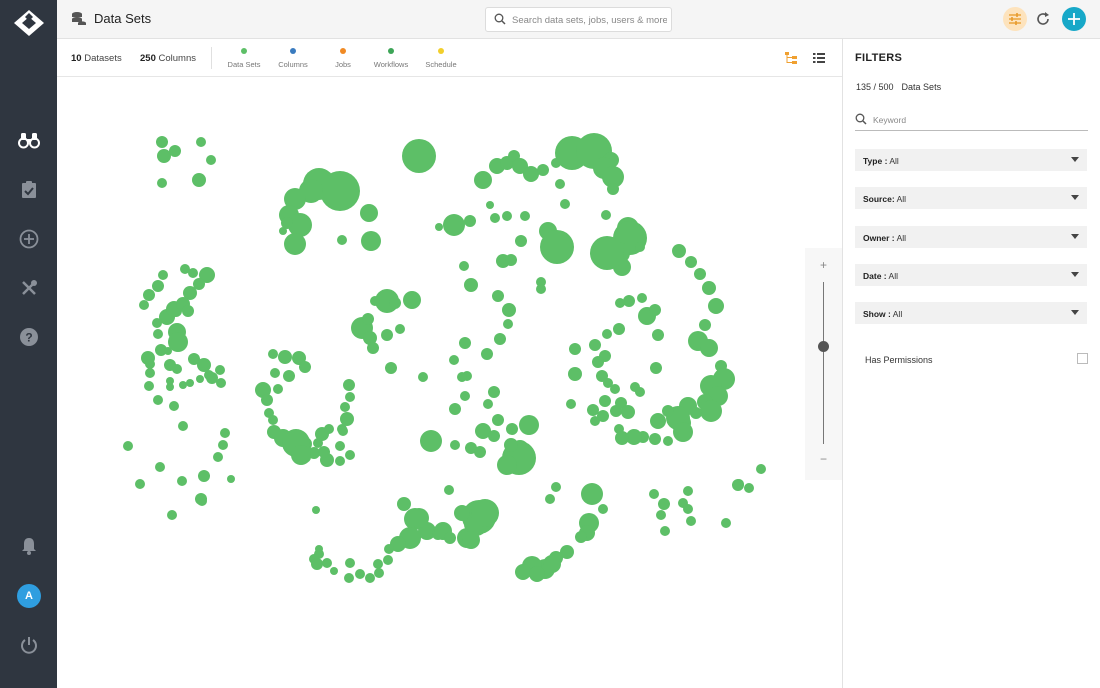 This screenshot has width=1100, height=688. Describe the element at coordinates (293, 58) in the screenshot. I see `legend-item-columns: Columns` at that location.